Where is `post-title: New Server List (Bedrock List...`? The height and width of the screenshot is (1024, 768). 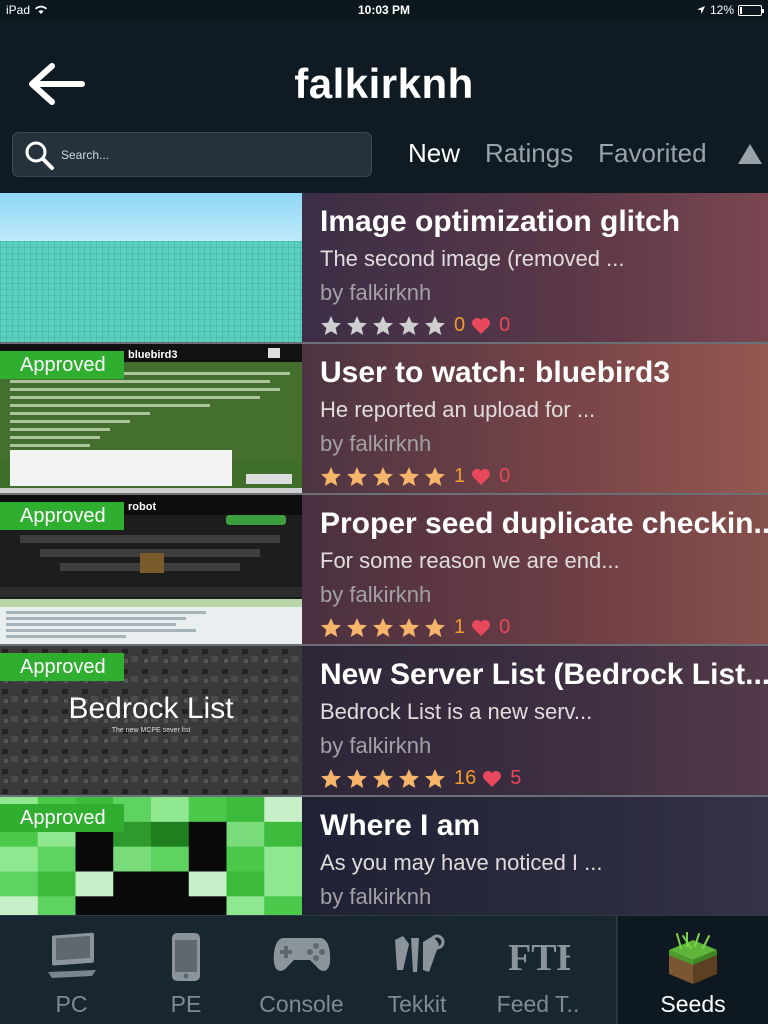
post-title: New Server List (Bedrock List... is located at coordinates (544, 674).